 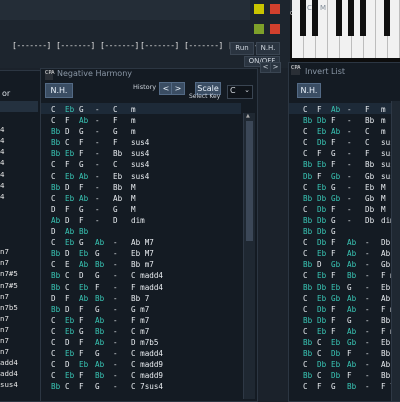 I want to click on chord-row: C Eb Ab - Ab M, so click(x=146, y=198).